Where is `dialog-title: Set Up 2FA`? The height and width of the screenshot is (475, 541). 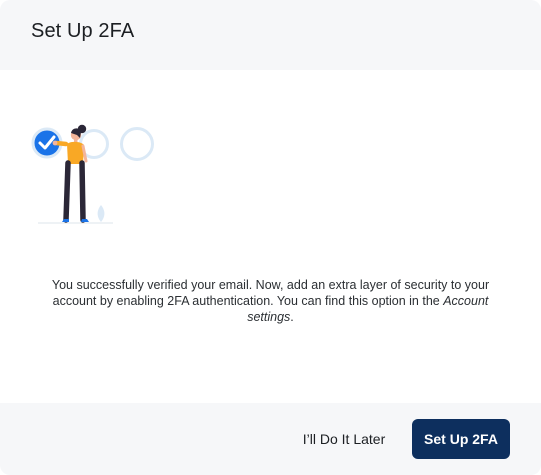 dialog-title: Set Up 2FA is located at coordinates (83, 31).